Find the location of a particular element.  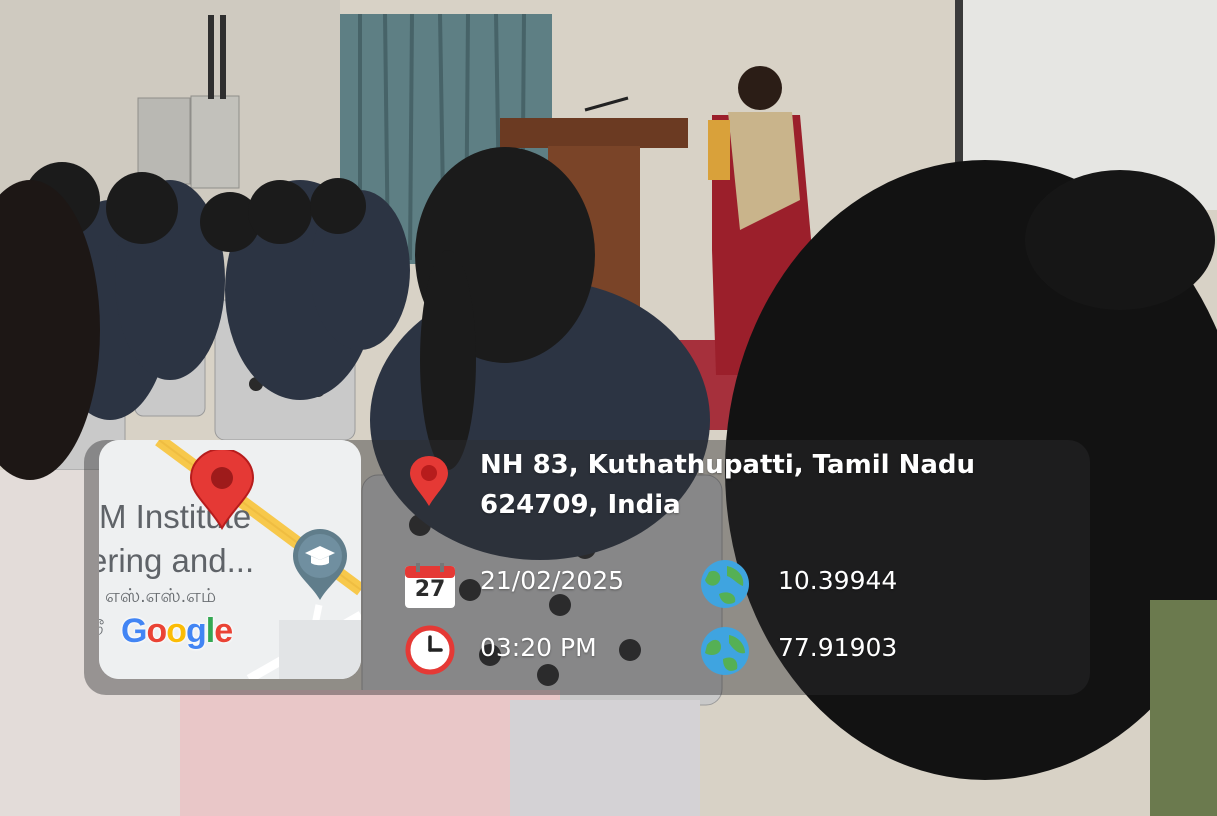

address-line-1: NH 83, Kuthathupatti, Tamil Nadu is located at coordinates (727, 465).